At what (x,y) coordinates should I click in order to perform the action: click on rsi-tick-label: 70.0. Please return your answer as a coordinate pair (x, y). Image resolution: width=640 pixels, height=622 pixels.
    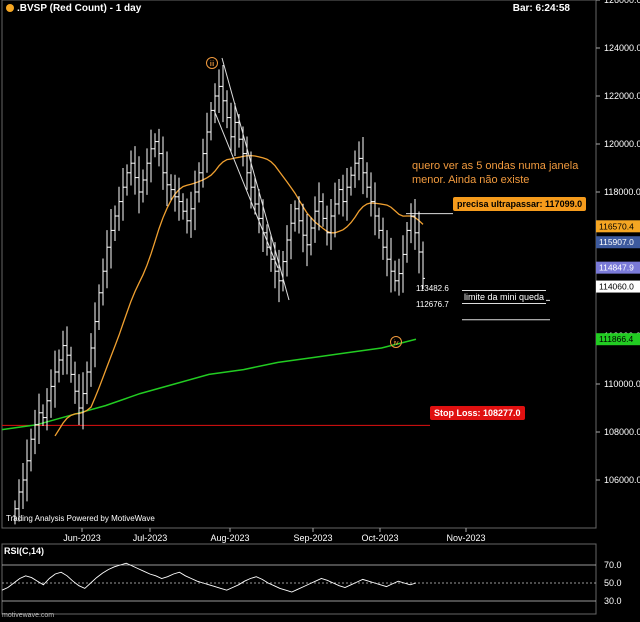
    Looking at the image, I should click on (613, 565).